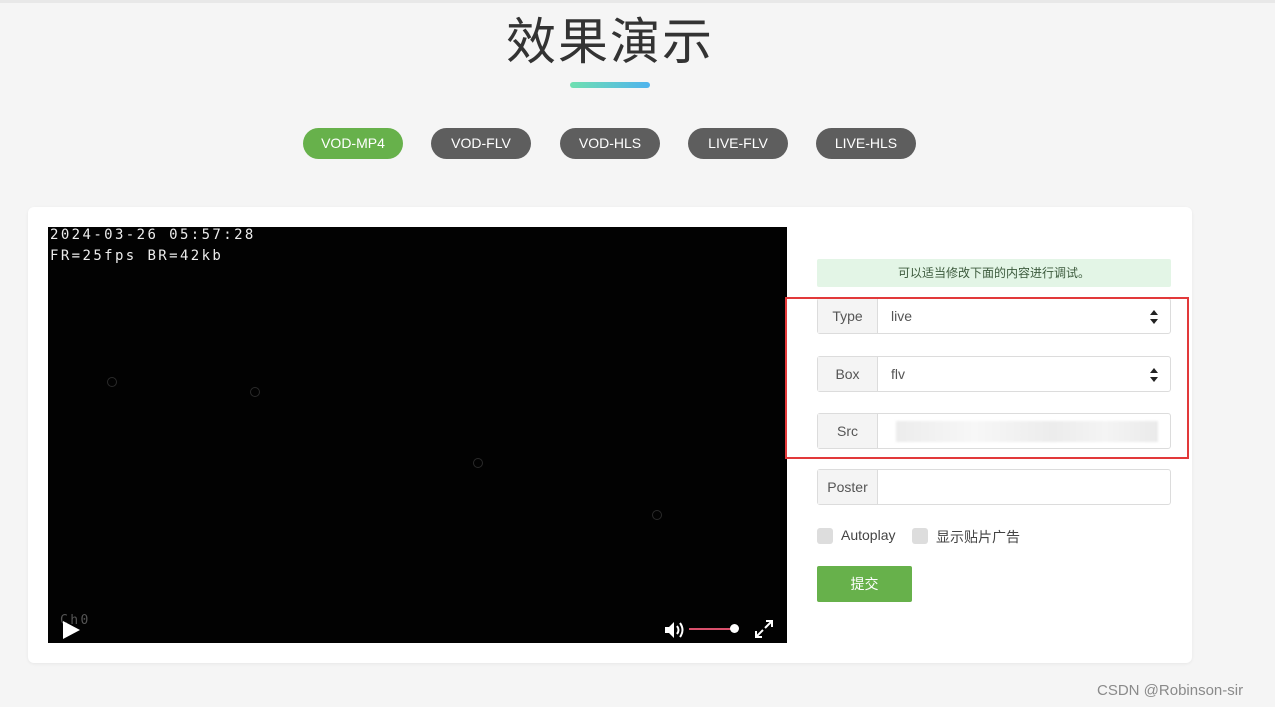 This screenshot has height=707, width=1275. Describe the element at coordinates (610, 42) in the screenshot. I see `page-title: 效果演示` at that location.